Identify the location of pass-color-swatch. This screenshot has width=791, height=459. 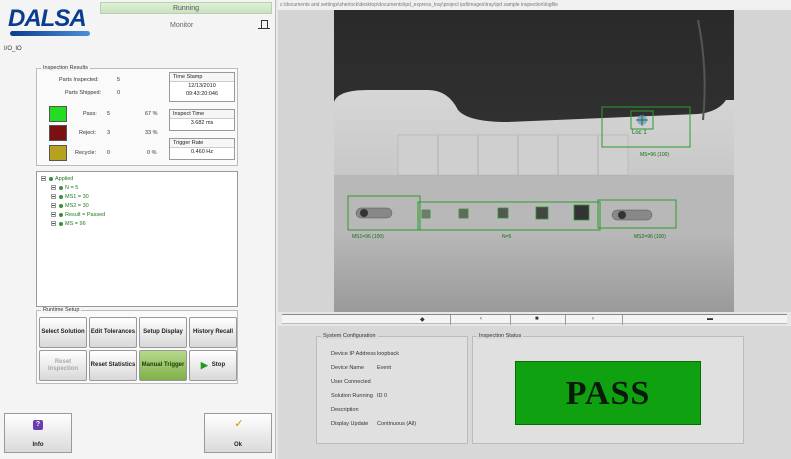
(58, 114).